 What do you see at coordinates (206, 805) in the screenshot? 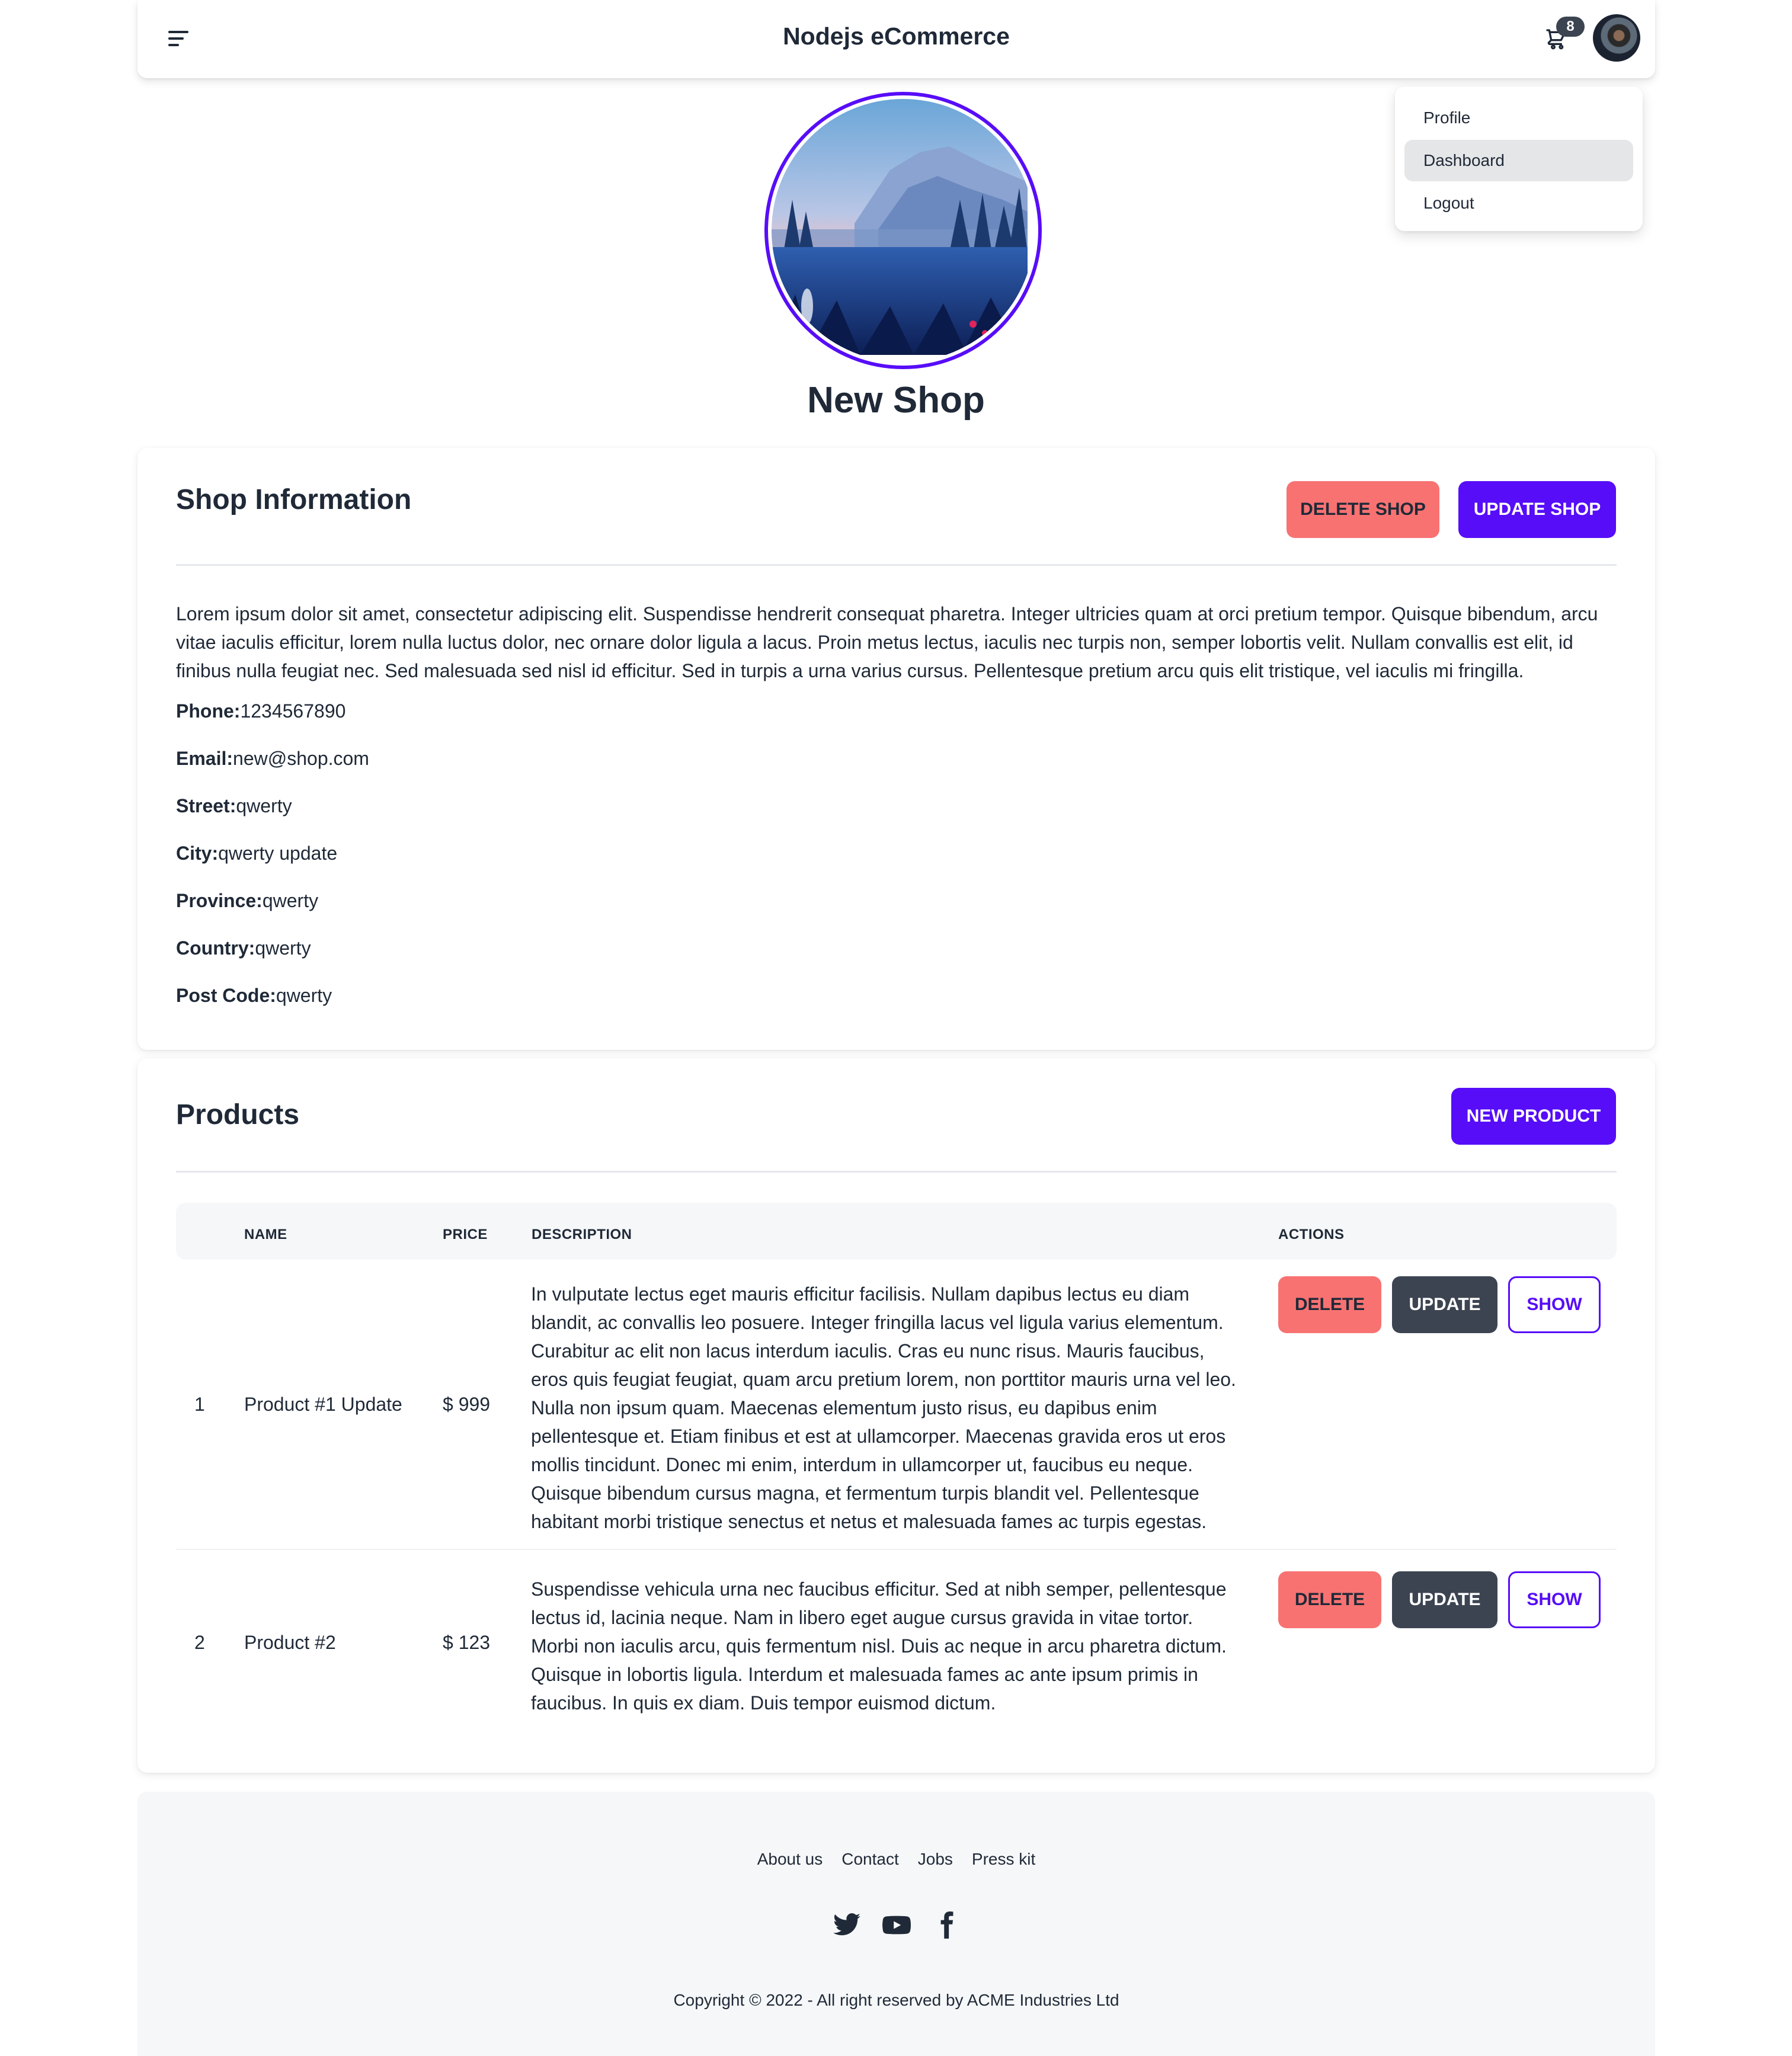
I see `field-label: Street:` at bounding box center [206, 805].